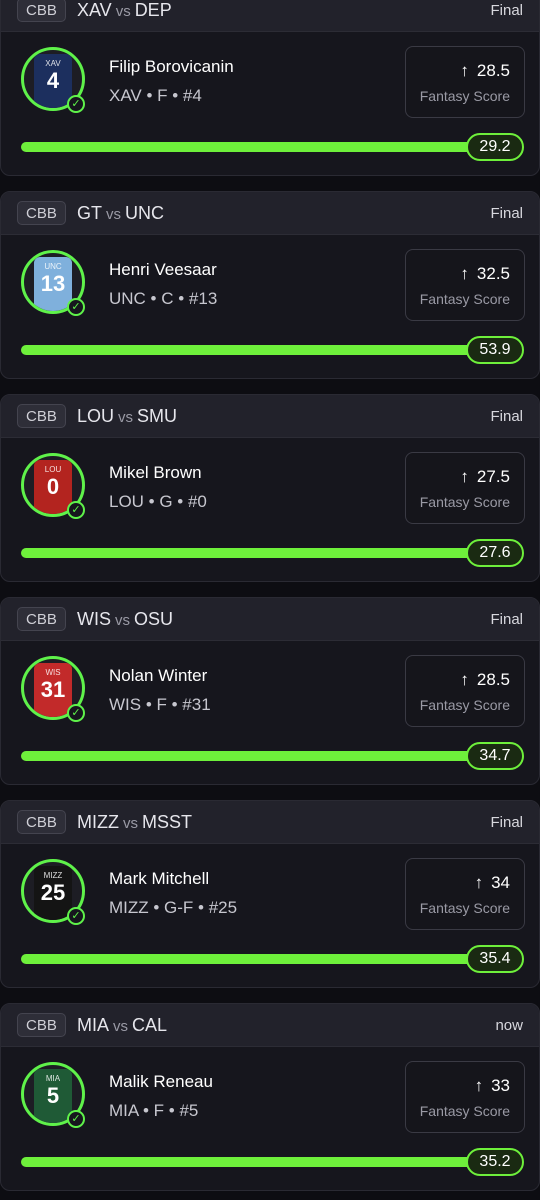 This screenshot has width=540, height=1200. Describe the element at coordinates (465, 894) in the screenshot. I see `projection-box: ↑ 34 Fantasy Score` at that location.